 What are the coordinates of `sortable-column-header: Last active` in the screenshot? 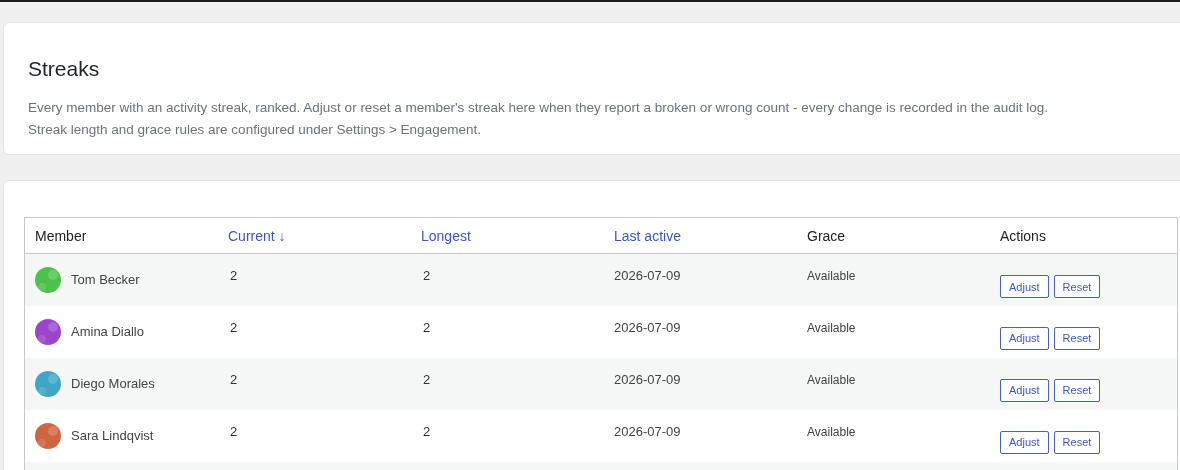 It's located at (647, 235).